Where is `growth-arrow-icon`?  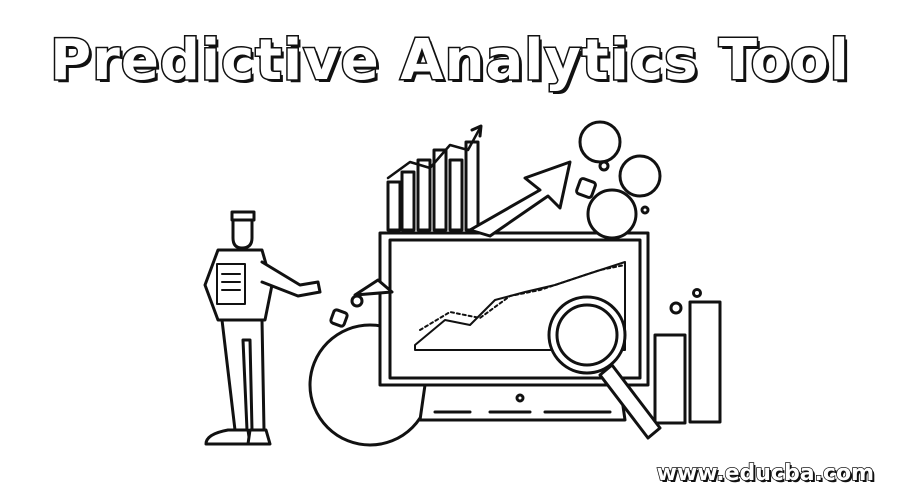 growth-arrow-icon is located at coordinates (520, 199).